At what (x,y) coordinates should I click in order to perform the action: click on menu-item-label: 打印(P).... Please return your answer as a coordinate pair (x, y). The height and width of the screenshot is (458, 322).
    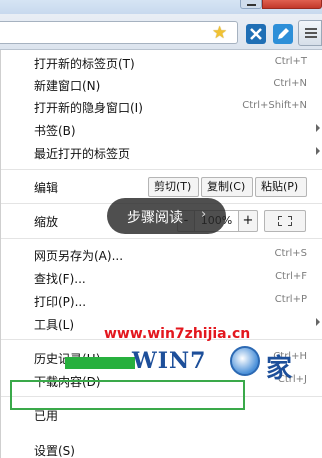
    Looking at the image, I should click on (60, 302).